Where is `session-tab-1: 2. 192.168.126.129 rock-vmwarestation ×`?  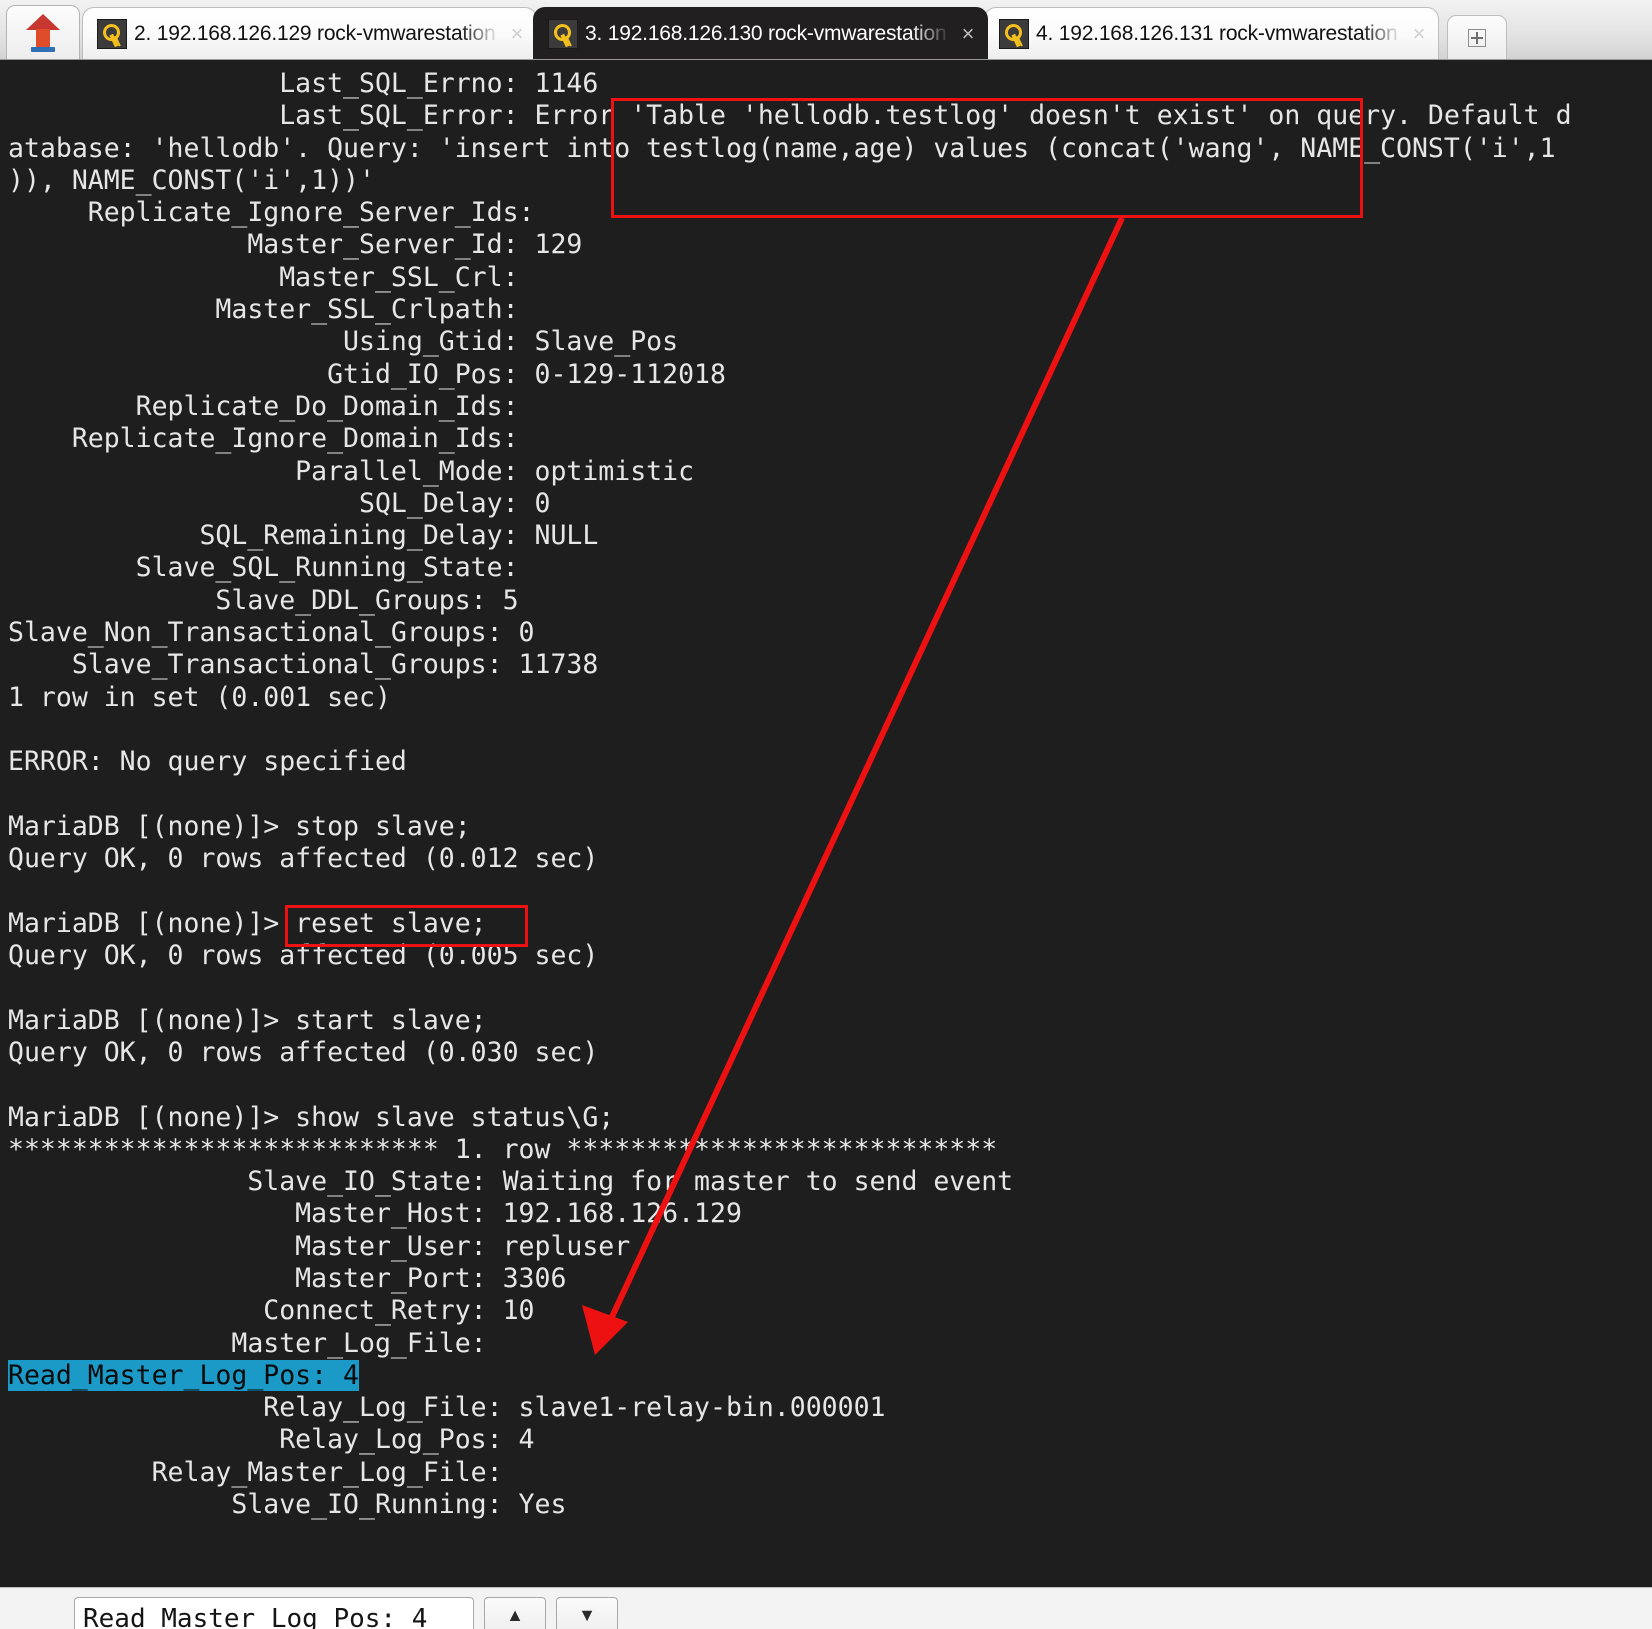 session-tab-1: 2. 192.168.126.129 rock-vmwarestation × is located at coordinates (309, 33).